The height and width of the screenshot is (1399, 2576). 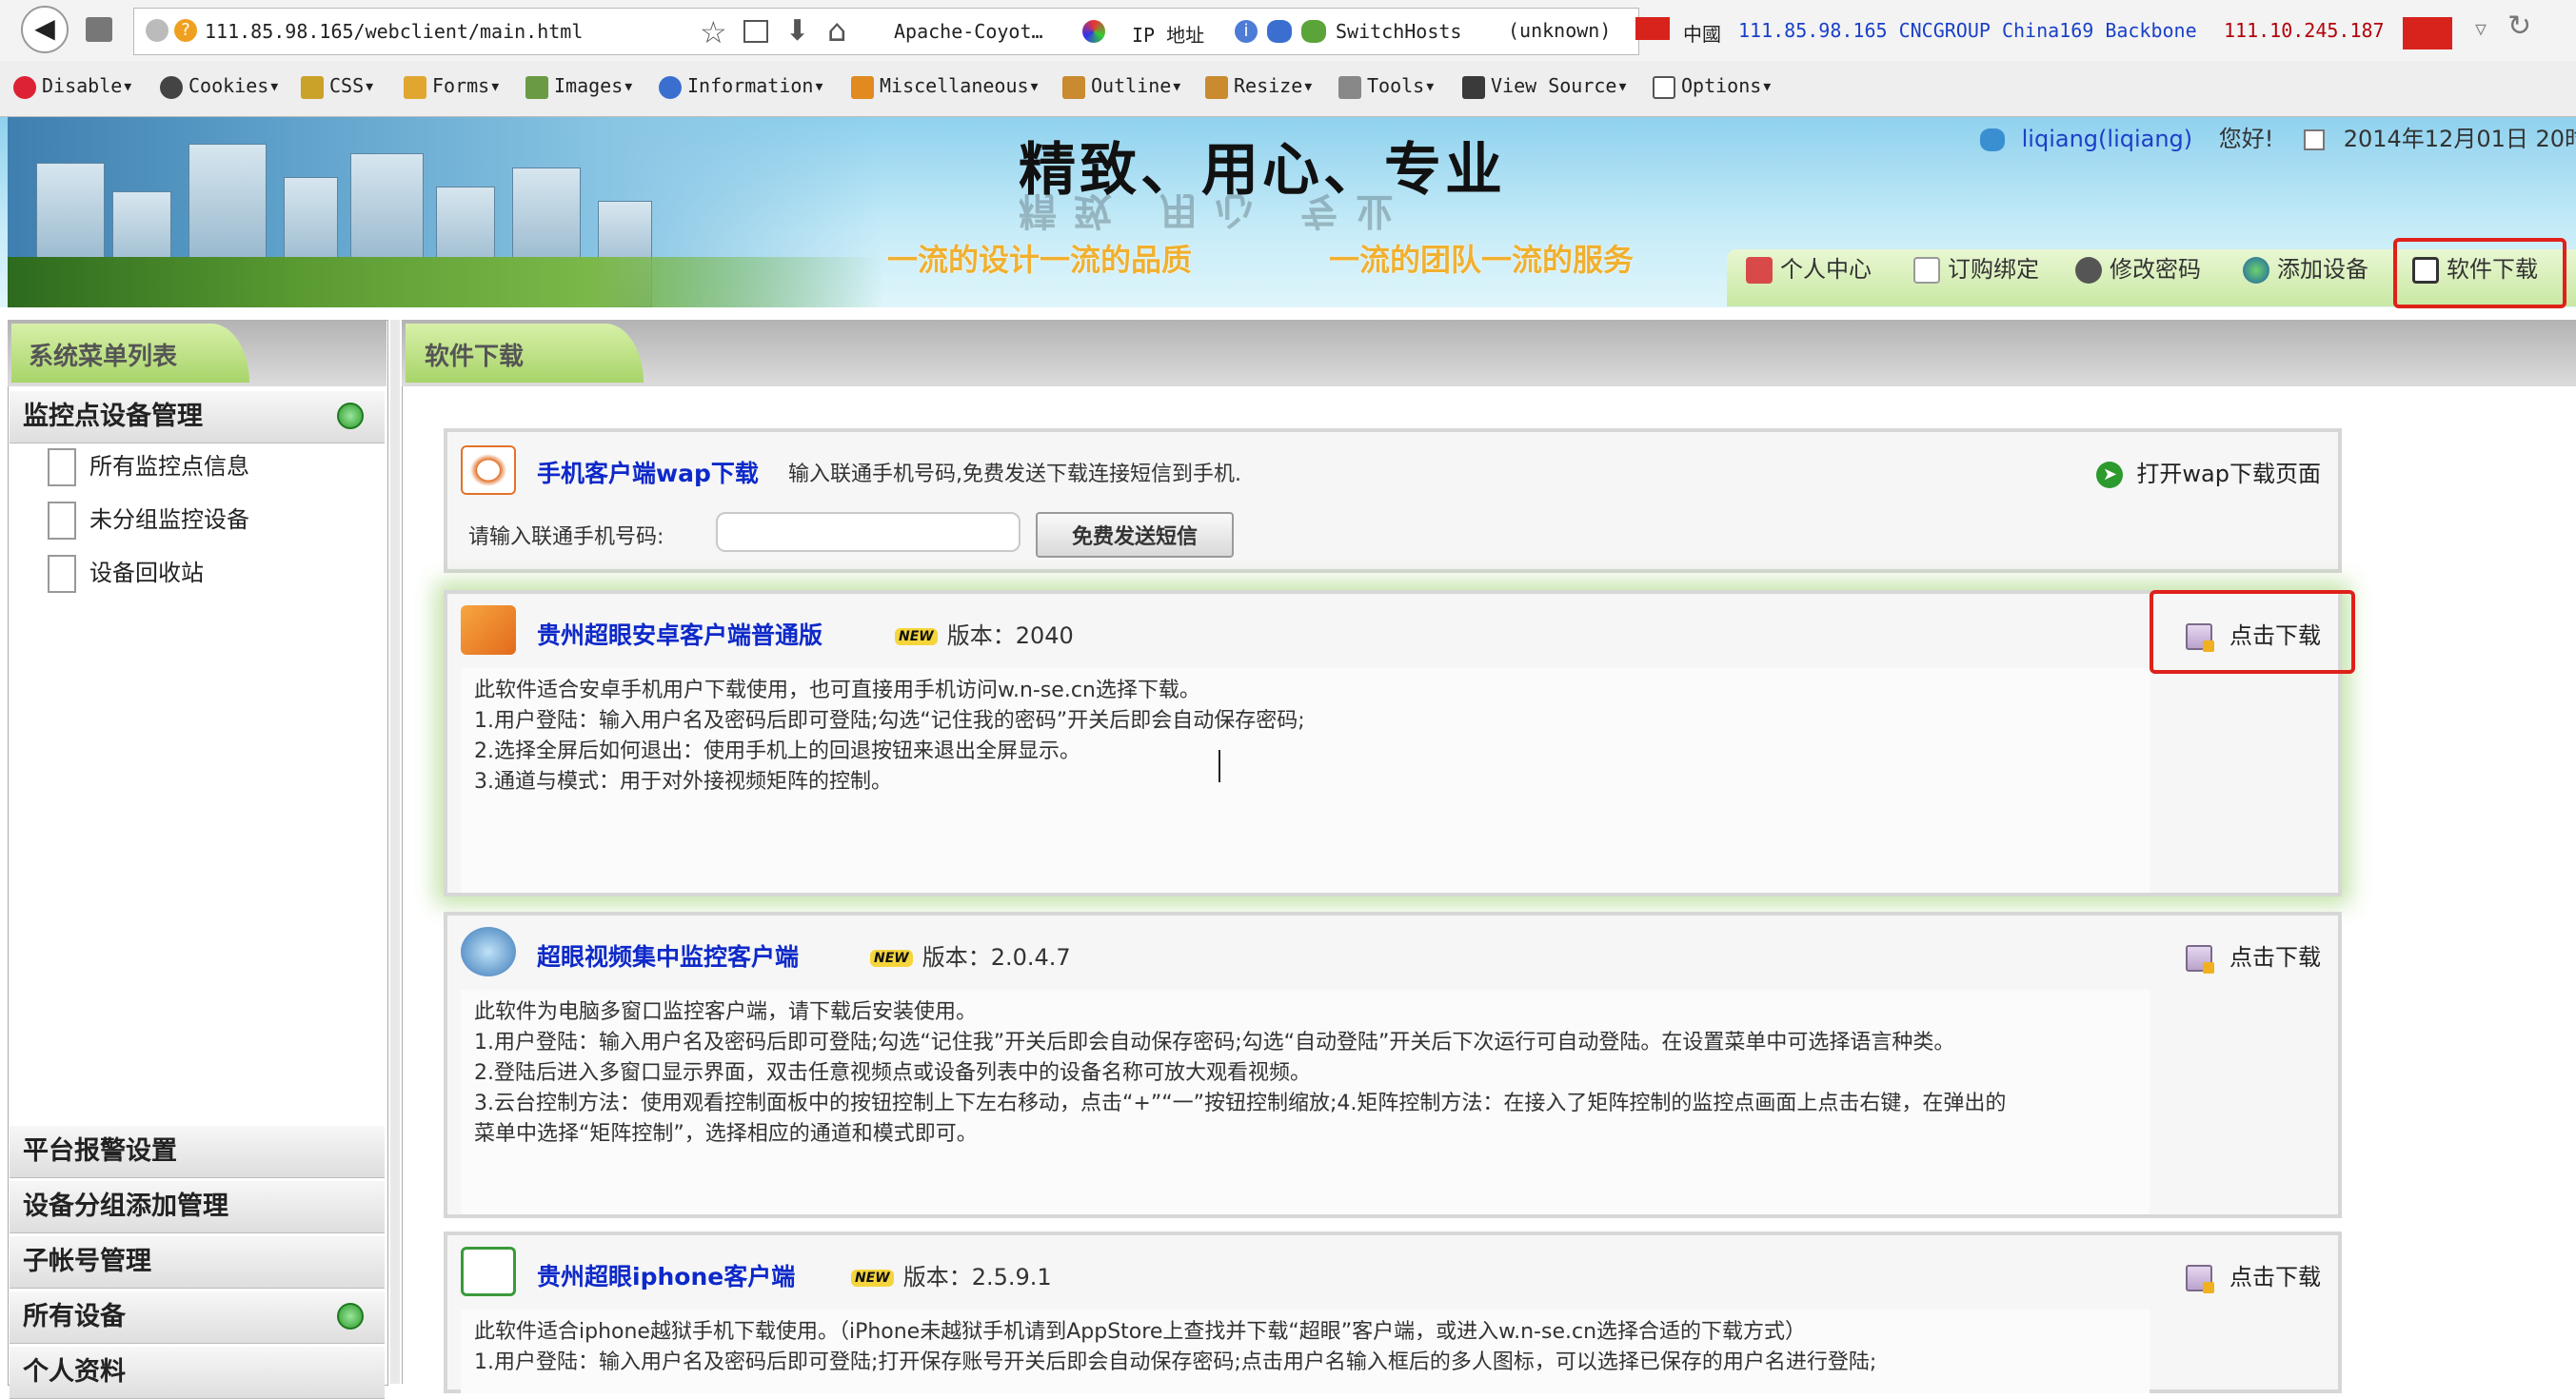 I want to click on china-flag-icon, so click(x=2427, y=33).